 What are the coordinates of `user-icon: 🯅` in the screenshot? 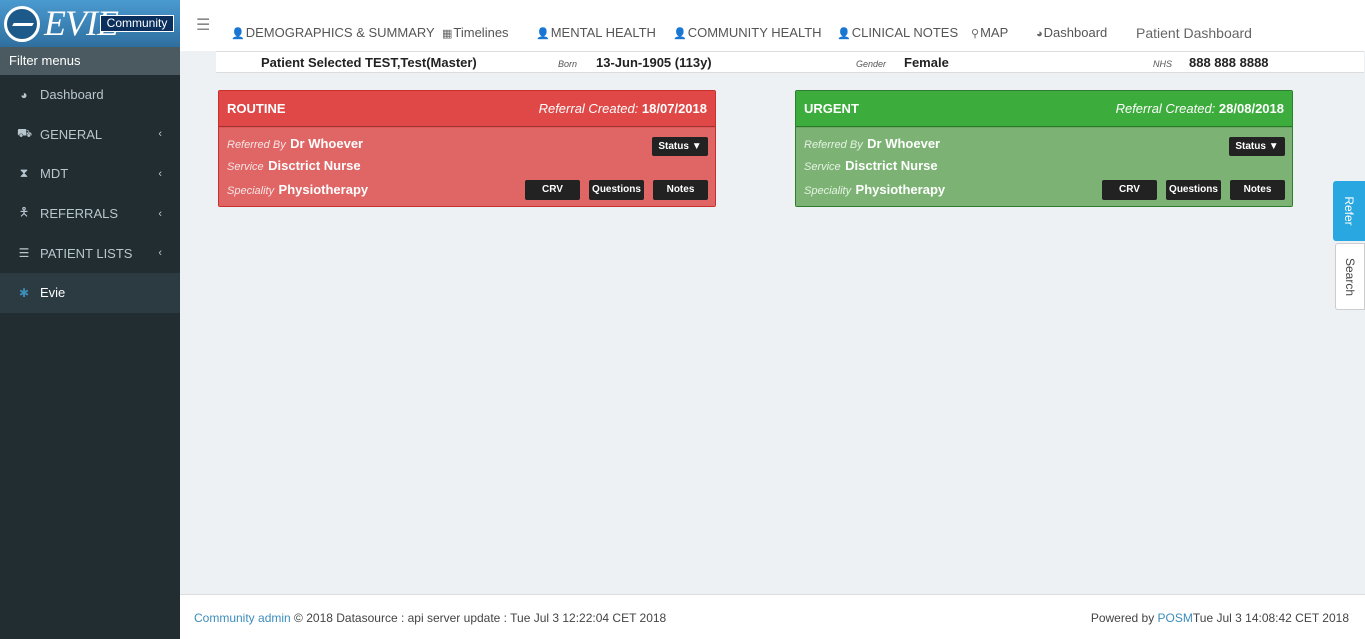 It's located at (24, 212).